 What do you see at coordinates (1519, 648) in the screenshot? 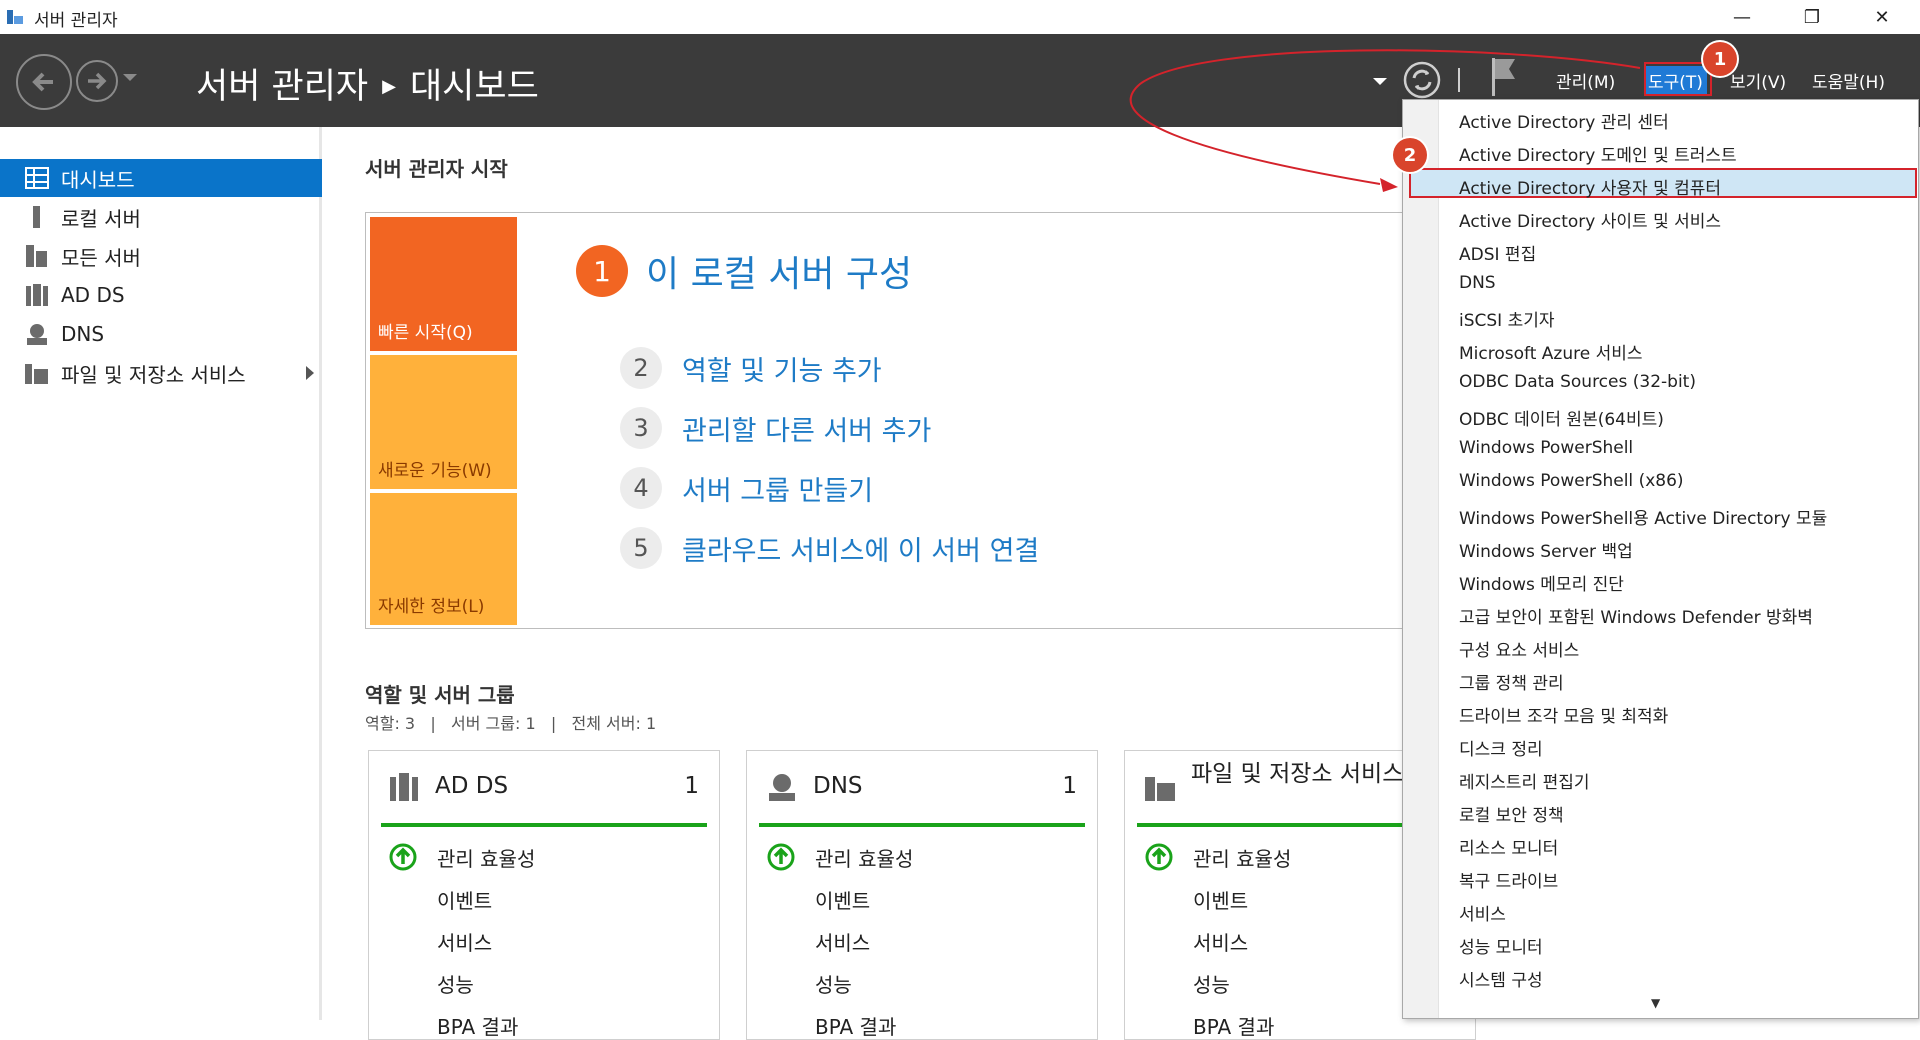
I see `menu-item-16: 구성 요소 서비스` at bounding box center [1519, 648].